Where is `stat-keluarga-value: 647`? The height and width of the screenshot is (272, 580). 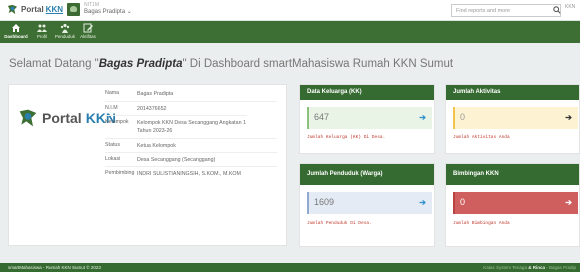 stat-keluarga-value: 647 is located at coordinates (322, 117).